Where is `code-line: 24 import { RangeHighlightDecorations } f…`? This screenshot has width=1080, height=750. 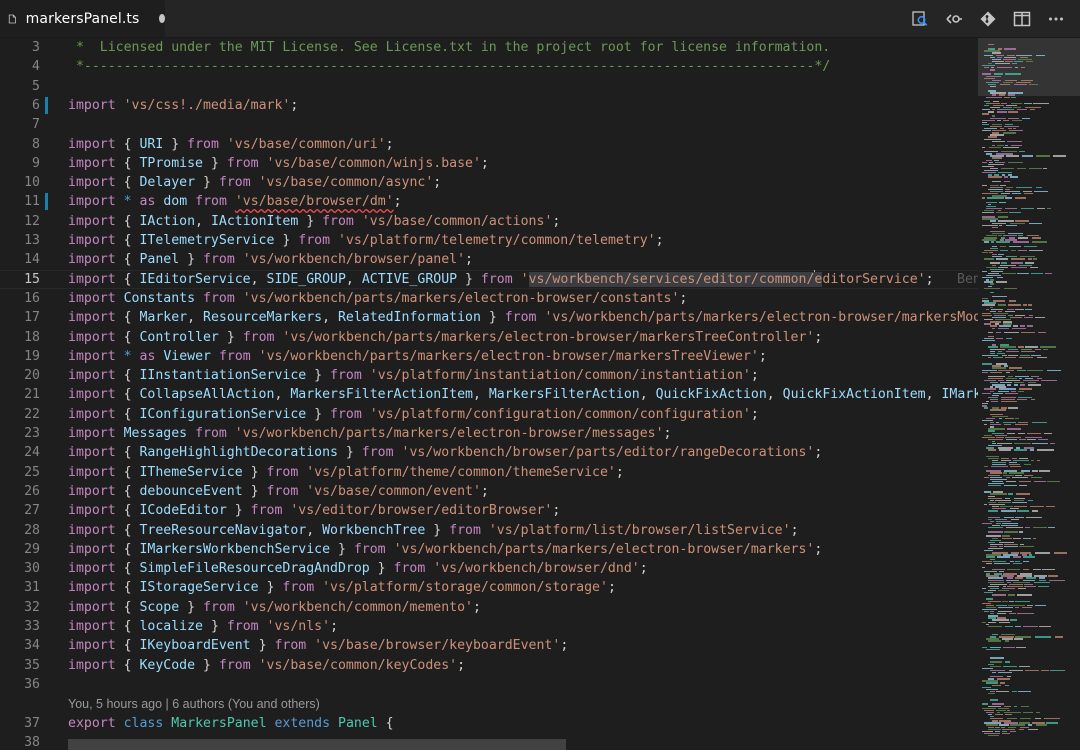
code-line: 24 import { RangeHighlightDecorations } f… is located at coordinates (489, 452).